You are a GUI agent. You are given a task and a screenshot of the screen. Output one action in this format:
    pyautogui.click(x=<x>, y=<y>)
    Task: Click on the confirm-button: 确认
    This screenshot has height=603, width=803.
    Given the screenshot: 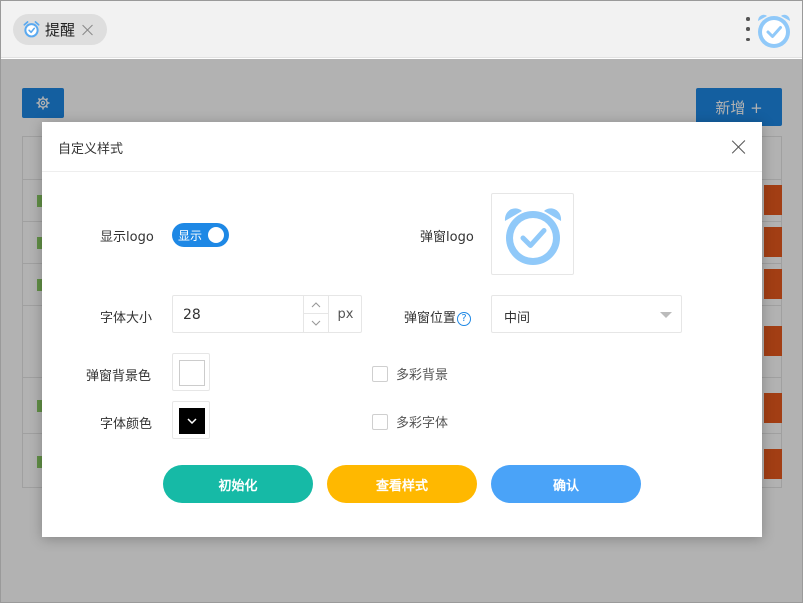 What is the action you would take?
    pyautogui.click(x=566, y=484)
    